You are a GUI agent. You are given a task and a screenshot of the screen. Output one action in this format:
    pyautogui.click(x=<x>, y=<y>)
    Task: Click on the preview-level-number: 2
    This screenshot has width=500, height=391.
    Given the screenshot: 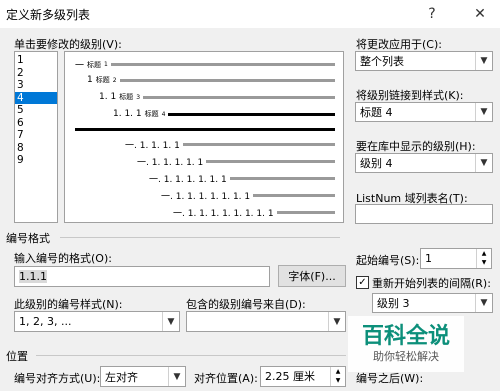 What is the action you would take?
    pyautogui.click(x=114, y=80)
    